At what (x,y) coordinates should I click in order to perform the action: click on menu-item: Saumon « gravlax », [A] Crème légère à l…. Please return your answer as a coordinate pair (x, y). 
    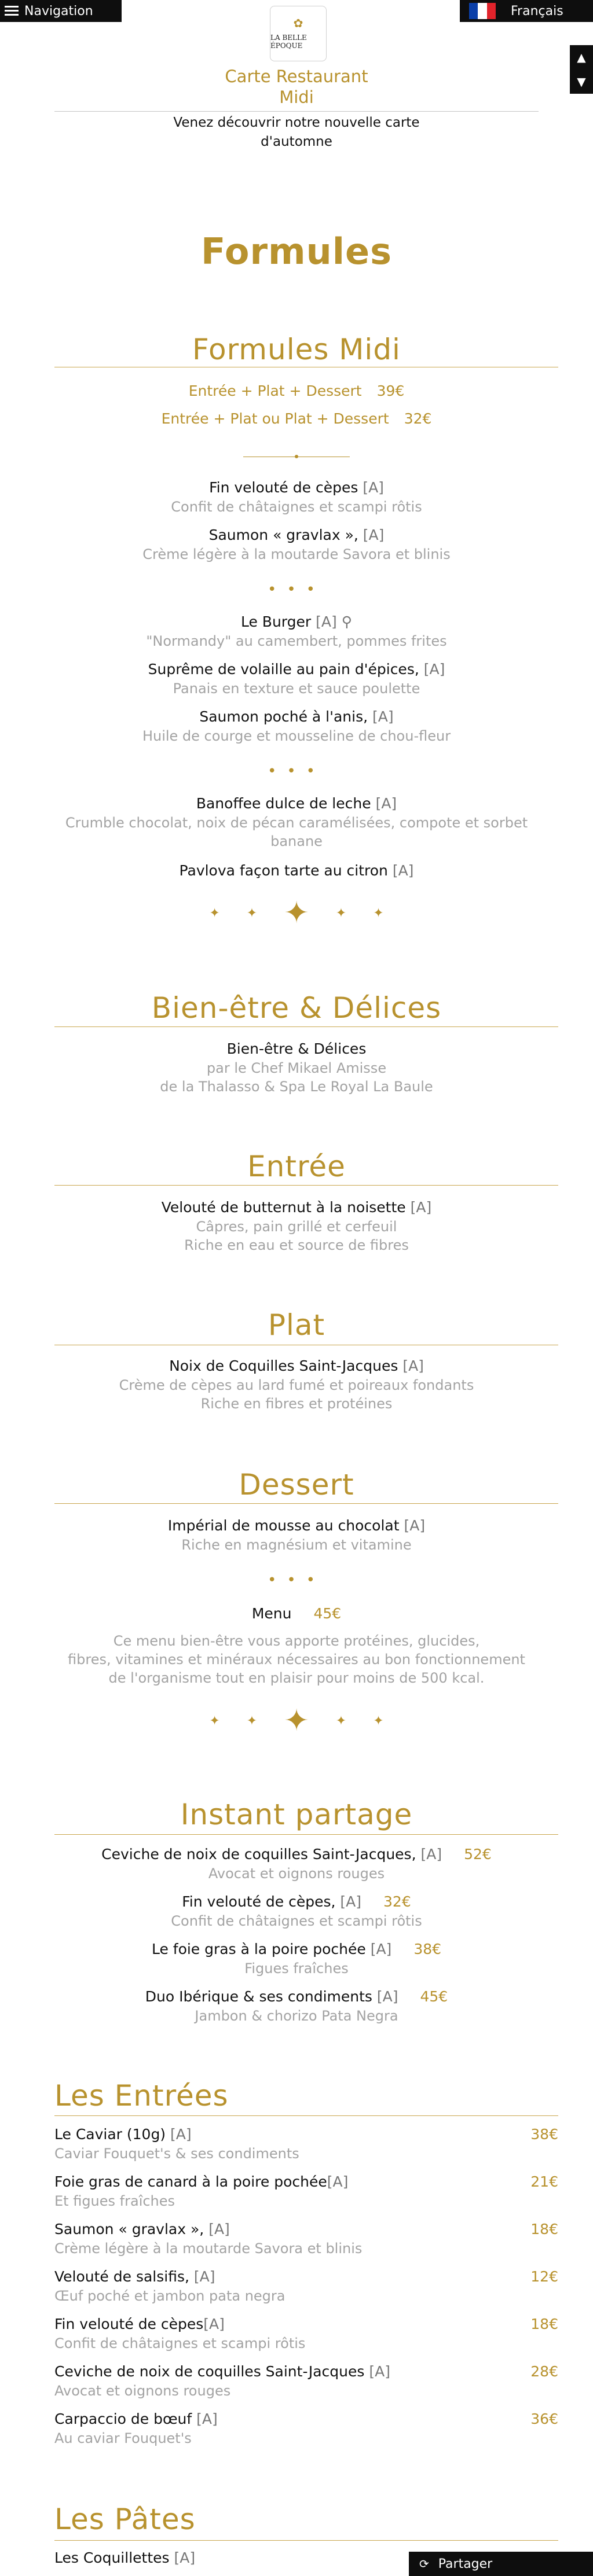
    Looking at the image, I should click on (296, 544).